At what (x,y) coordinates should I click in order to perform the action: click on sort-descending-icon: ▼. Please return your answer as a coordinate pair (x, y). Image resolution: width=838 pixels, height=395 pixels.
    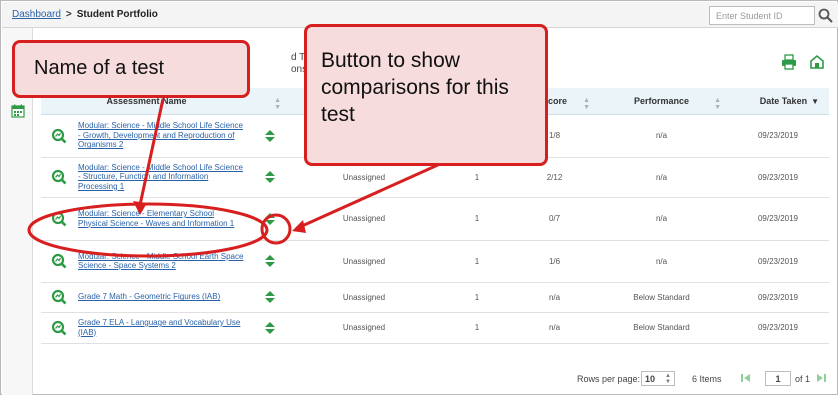
    Looking at the image, I should click on (815, 101).